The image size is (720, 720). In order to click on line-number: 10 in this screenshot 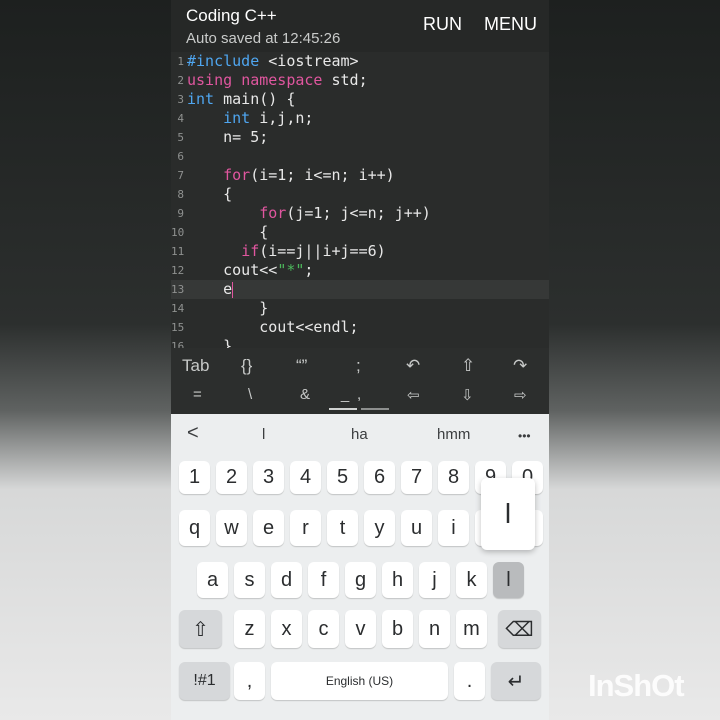, I will do `click(178, 232)`.